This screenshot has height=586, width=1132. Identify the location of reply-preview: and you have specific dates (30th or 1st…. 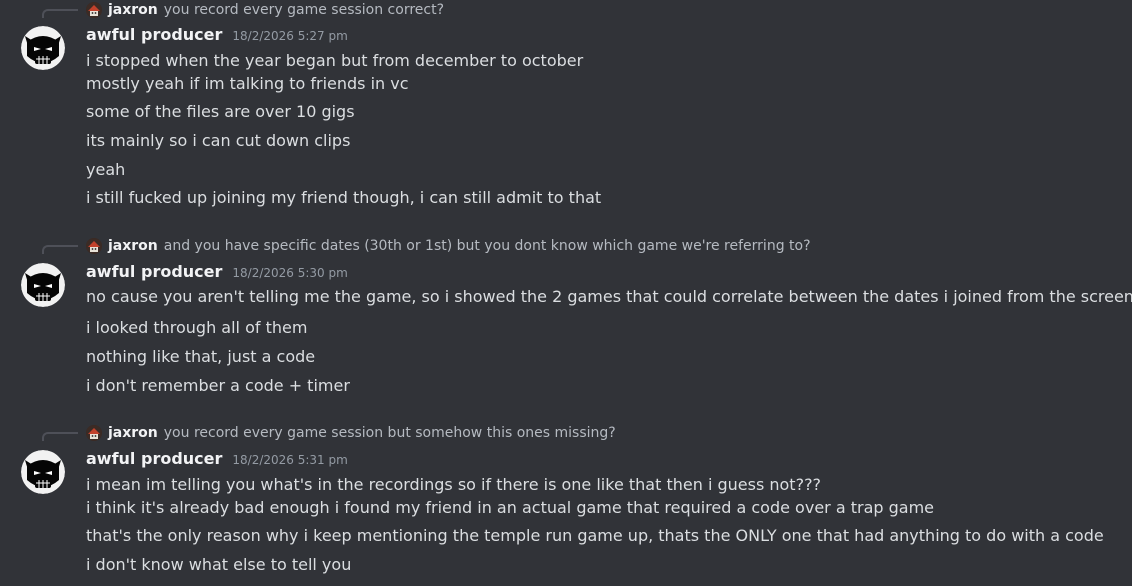
(487, 246).